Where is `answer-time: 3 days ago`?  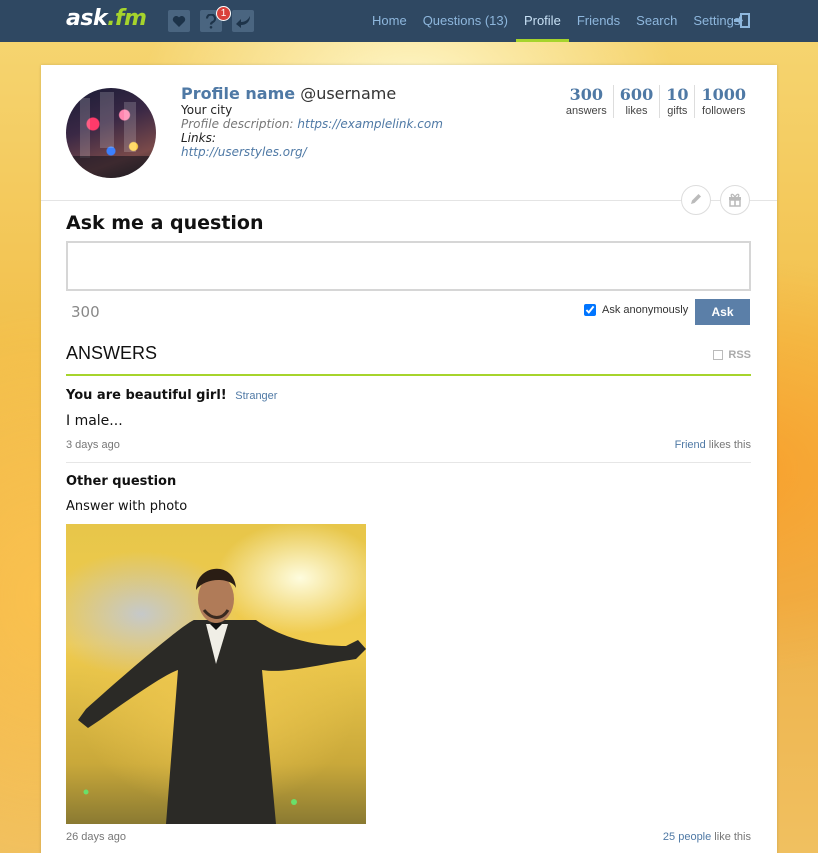 answer-time: 3 days ago is located at coordinates (93, 445).